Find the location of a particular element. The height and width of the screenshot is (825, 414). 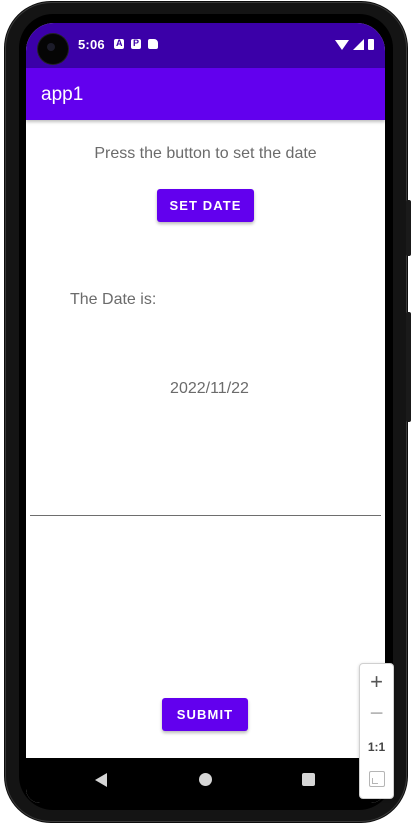

zoom-fit-button is located at coordinates (376, 779).